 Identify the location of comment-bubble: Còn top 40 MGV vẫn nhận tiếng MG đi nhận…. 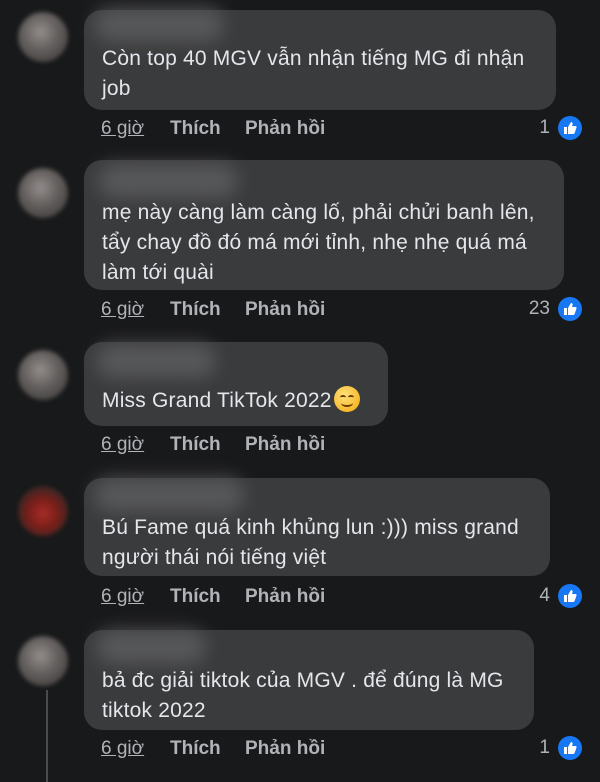
(320, 59).